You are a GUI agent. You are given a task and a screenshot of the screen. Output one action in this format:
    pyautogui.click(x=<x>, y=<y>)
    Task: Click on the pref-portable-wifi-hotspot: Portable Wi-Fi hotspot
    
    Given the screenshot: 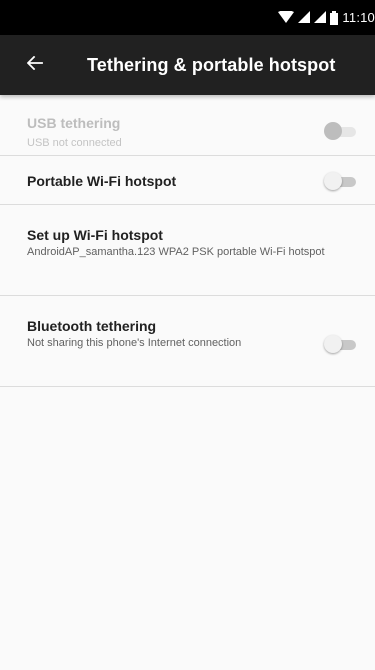 What is the action you would take?
    pyautogui.click(x=187, y=180)
    